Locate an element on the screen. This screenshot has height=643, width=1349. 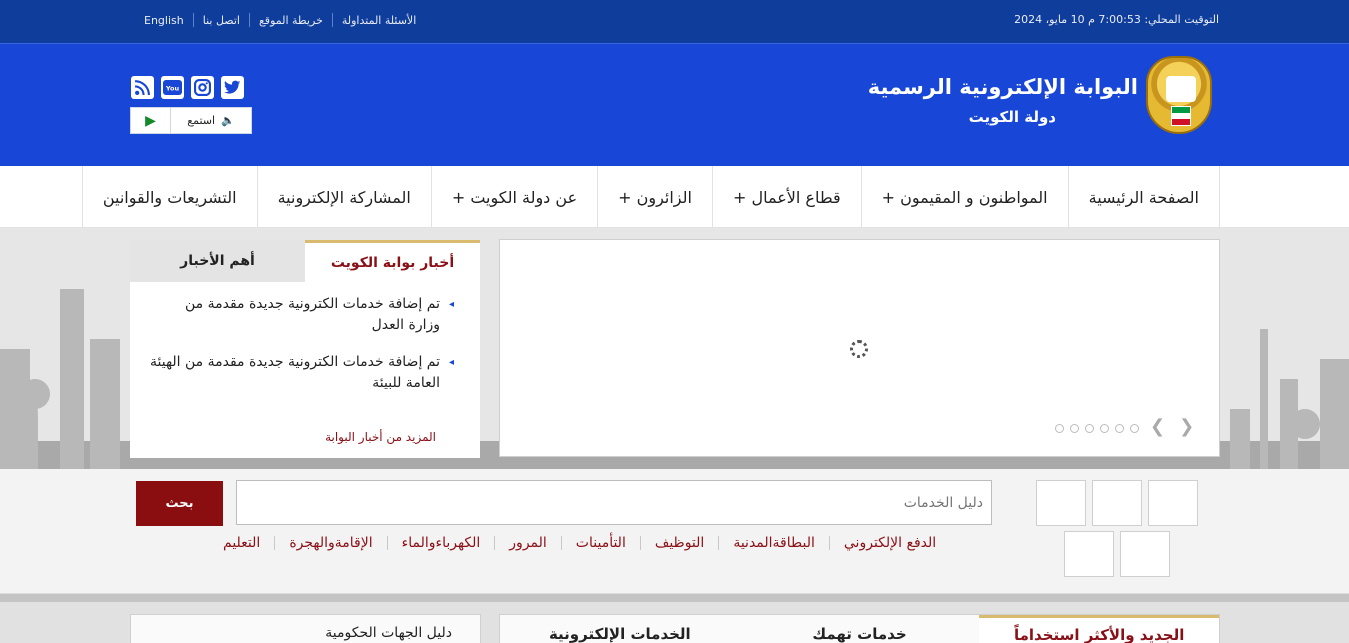
chevron-left-icon: ❮ is located at coordinates (1157, 426).